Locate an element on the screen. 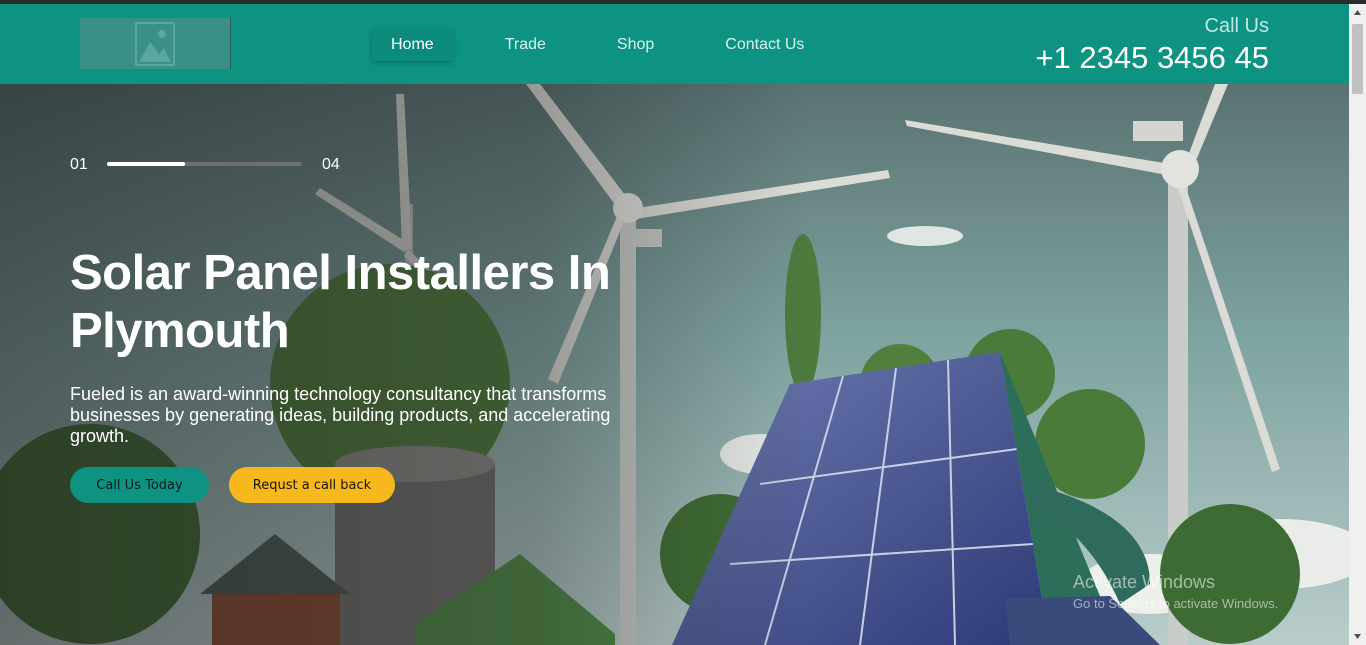  call-us-today-button: Call Us Today is located at coordinates (139, 485).